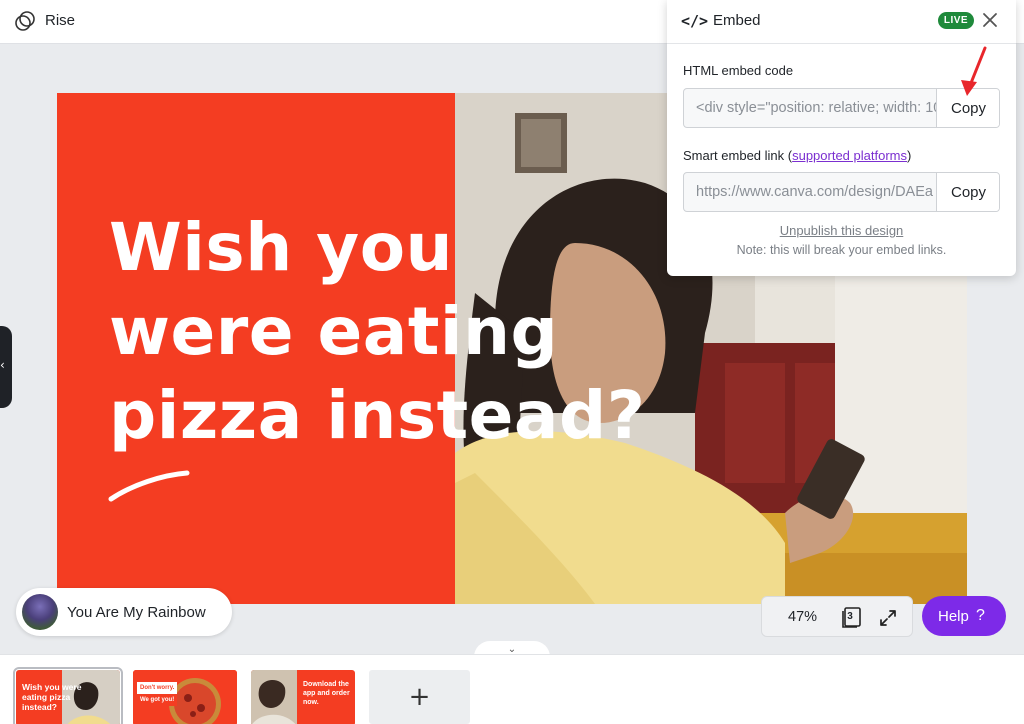  What do you see at coordinates (837, 616) in the screenshot?
I see `view-controls: 47% 3` at bounding box center [837, 616].